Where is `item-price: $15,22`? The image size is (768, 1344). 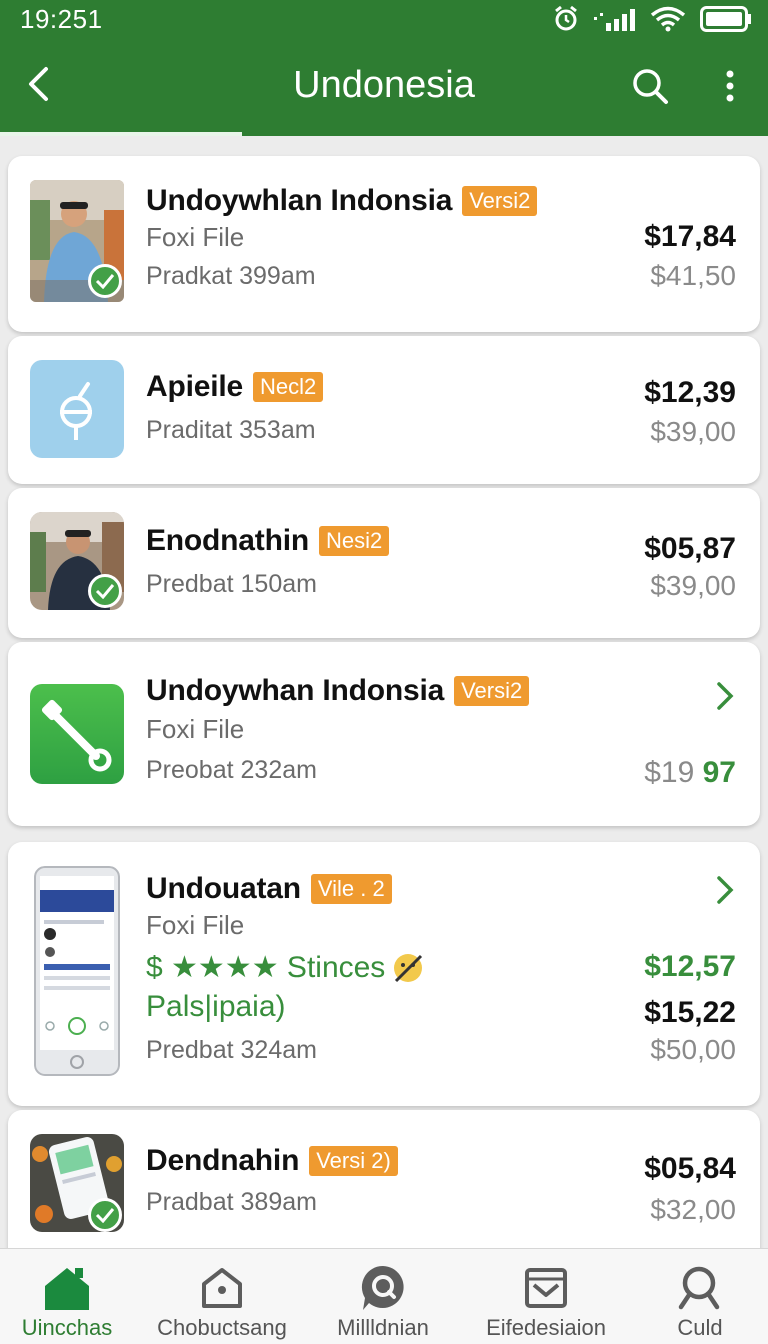 item-price: $15,22 is located at coordinates (690, 1012).